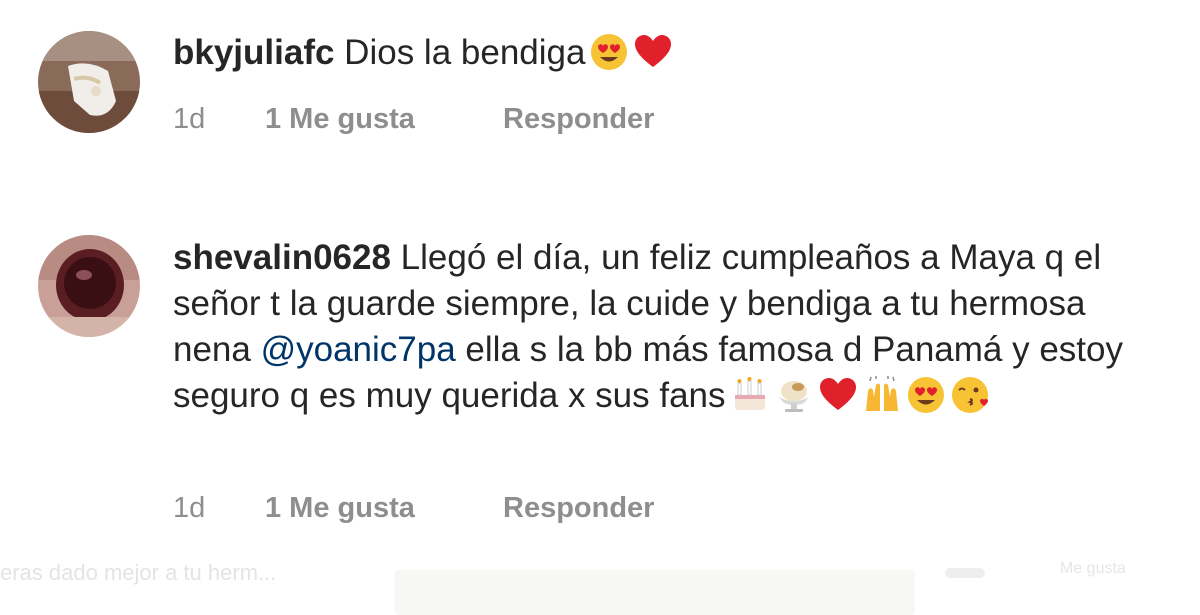 The height and width of the screenshot is (615, 1200). What do you see at coordinates (749, 393) in the screenshot?
I see `birthday-cake-emoji` at bounding box center [749, 393].